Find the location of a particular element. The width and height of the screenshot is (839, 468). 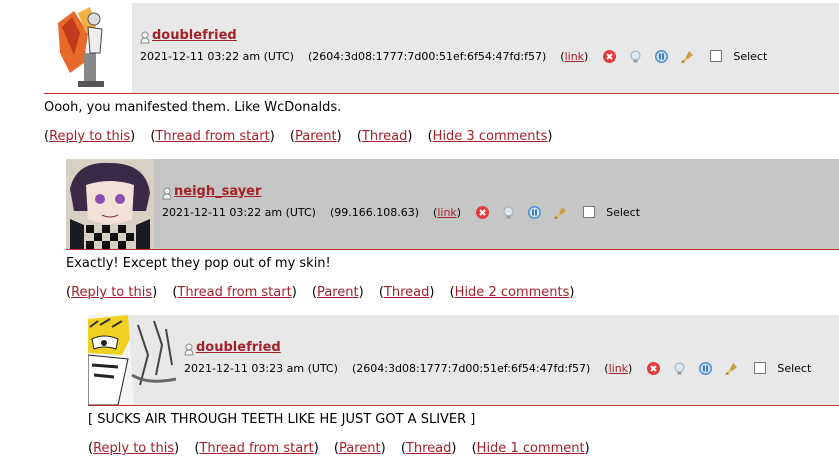

poster-ip: (99.166.108.63) is located at coordinates (374, 212).